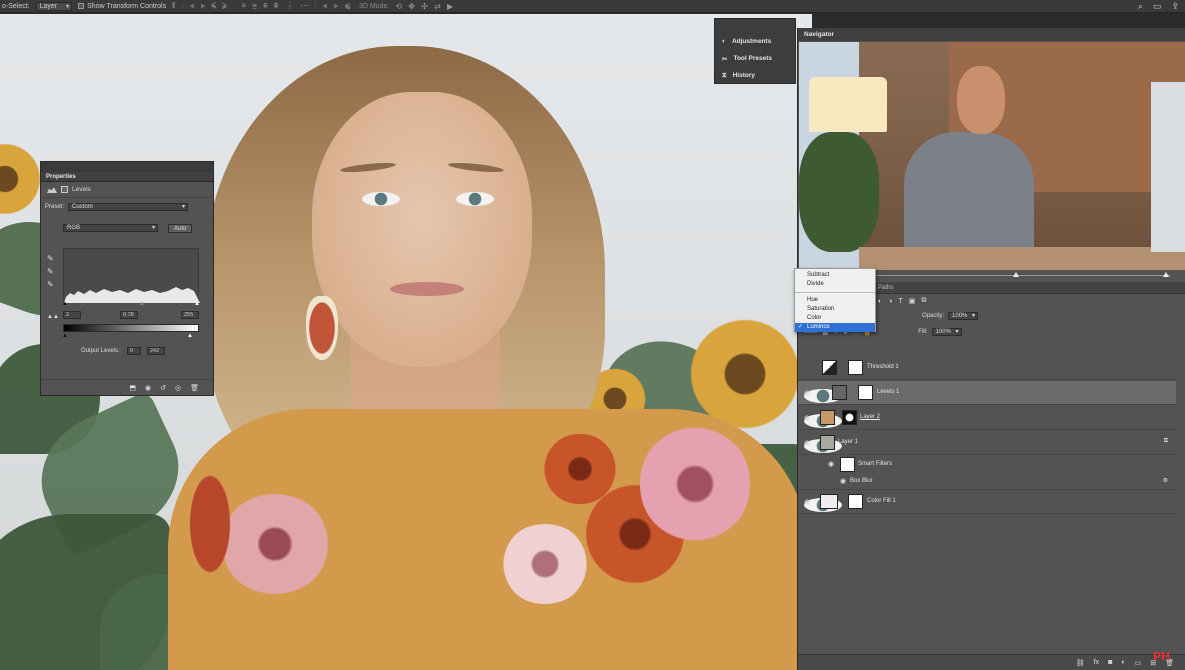 Image resolution: width=1185 pixels, height=670 pixels. I want to click on blend-option-saturation: Saturation, so click(835, 309).